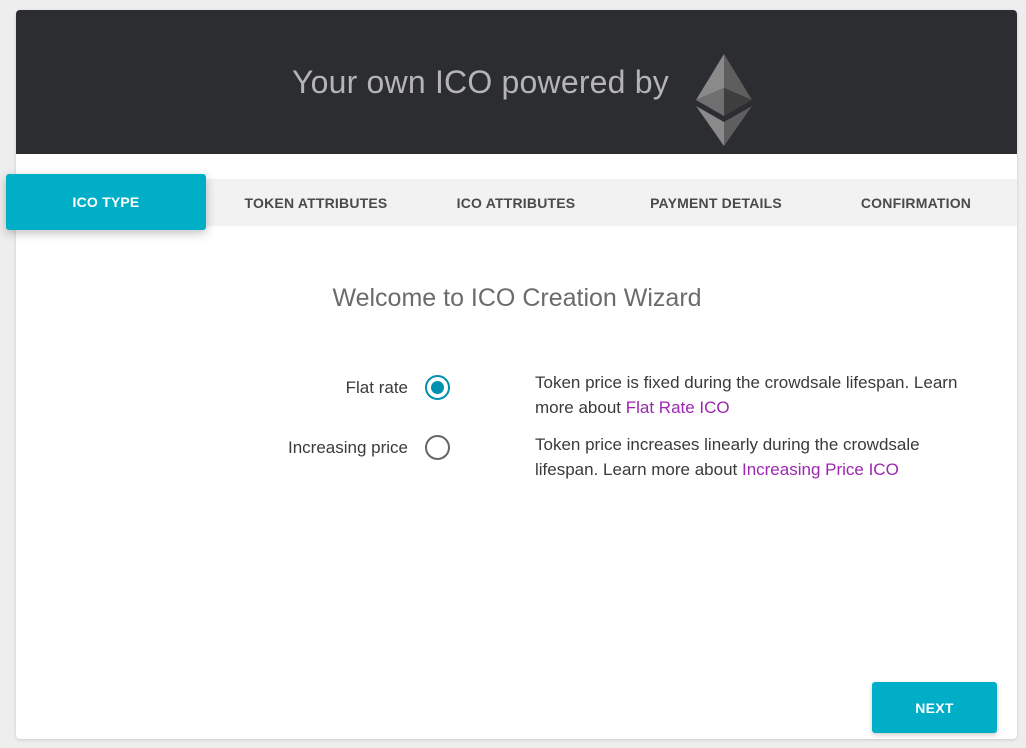  What do you see at coordinates (308, 448) in the screenshot?
I see `increasing-price-label: Increasing price` at bounding box center [308, 448].